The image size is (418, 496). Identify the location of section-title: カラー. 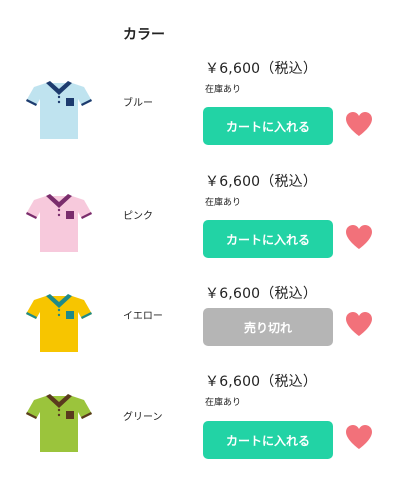
(144, 35).